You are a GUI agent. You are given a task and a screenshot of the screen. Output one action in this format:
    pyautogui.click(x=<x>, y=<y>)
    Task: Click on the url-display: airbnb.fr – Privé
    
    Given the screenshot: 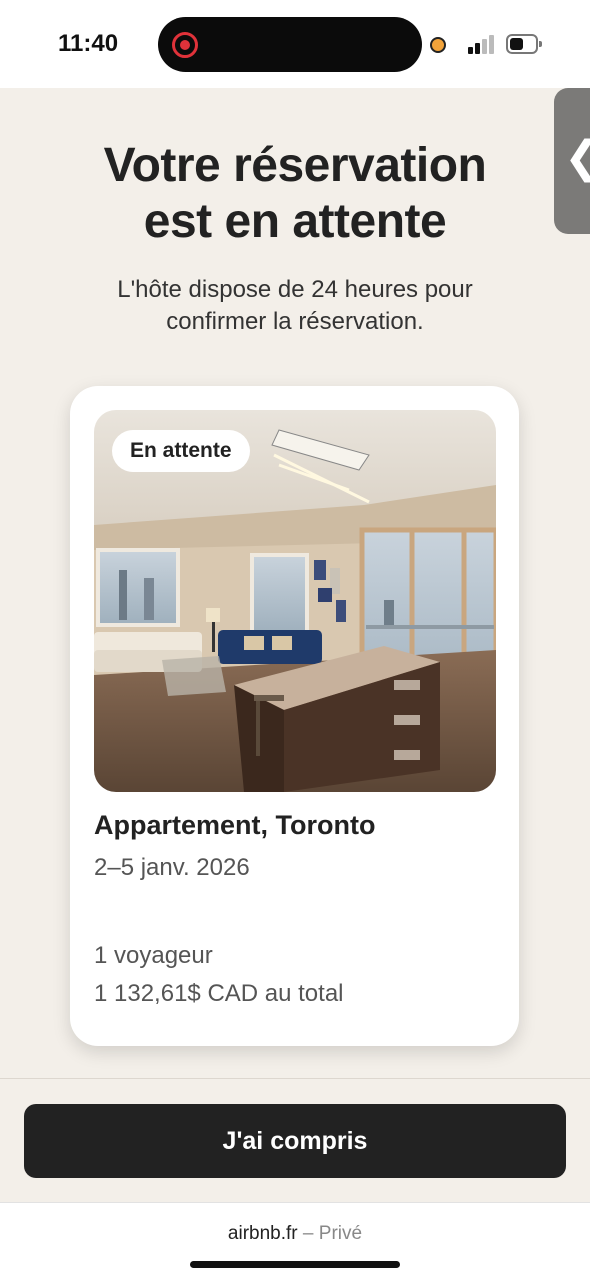 What is the action you would take?
    pyautogui.click(x=295, y=1234)
    